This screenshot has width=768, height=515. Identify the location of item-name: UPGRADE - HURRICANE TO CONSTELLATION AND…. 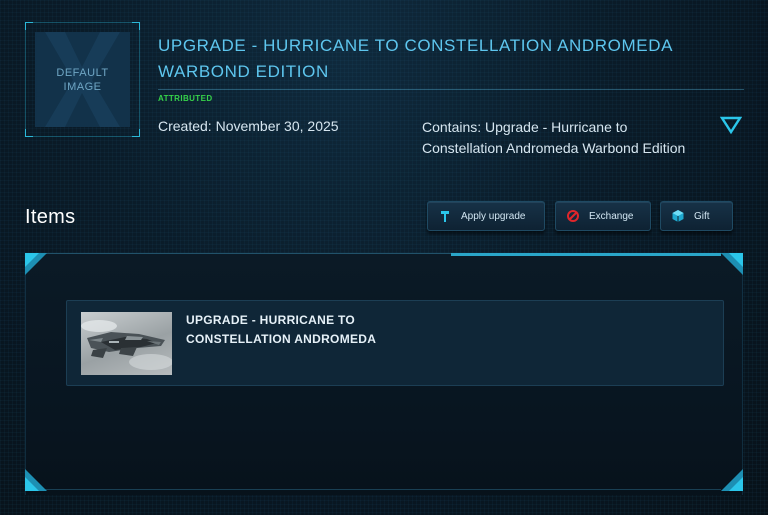
(281, 329).